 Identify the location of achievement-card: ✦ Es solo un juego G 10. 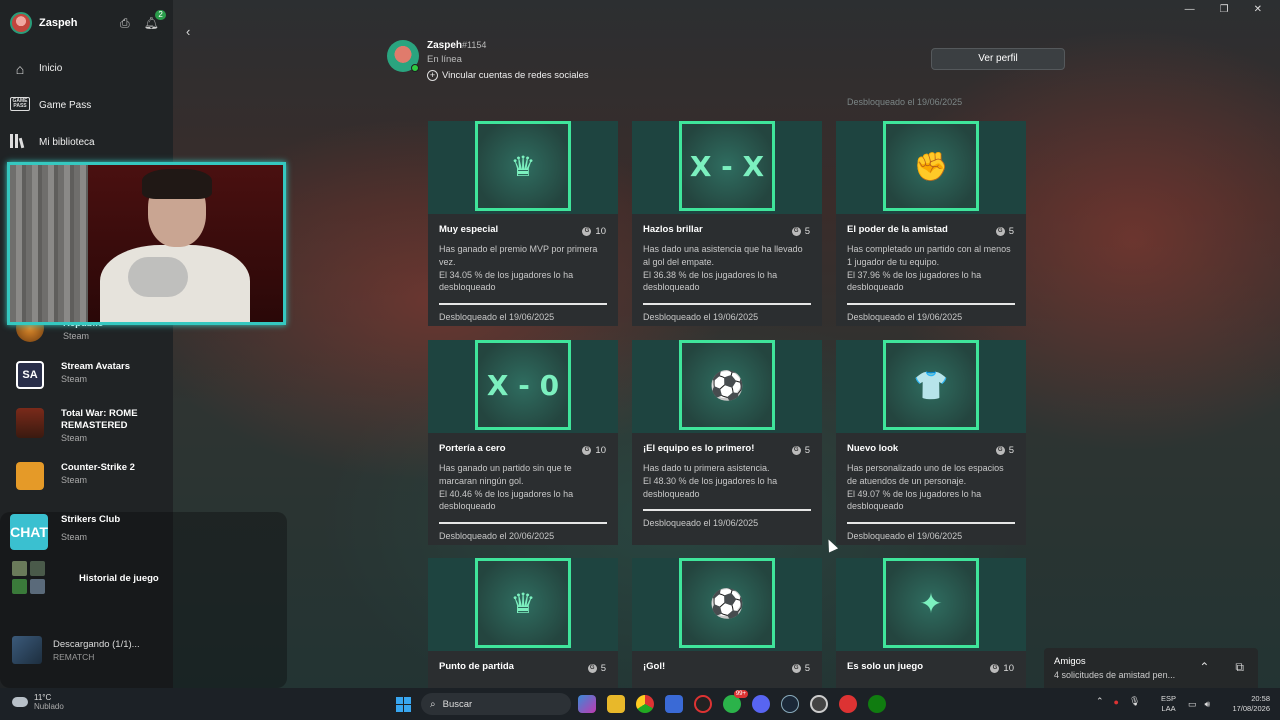
(931, 623).